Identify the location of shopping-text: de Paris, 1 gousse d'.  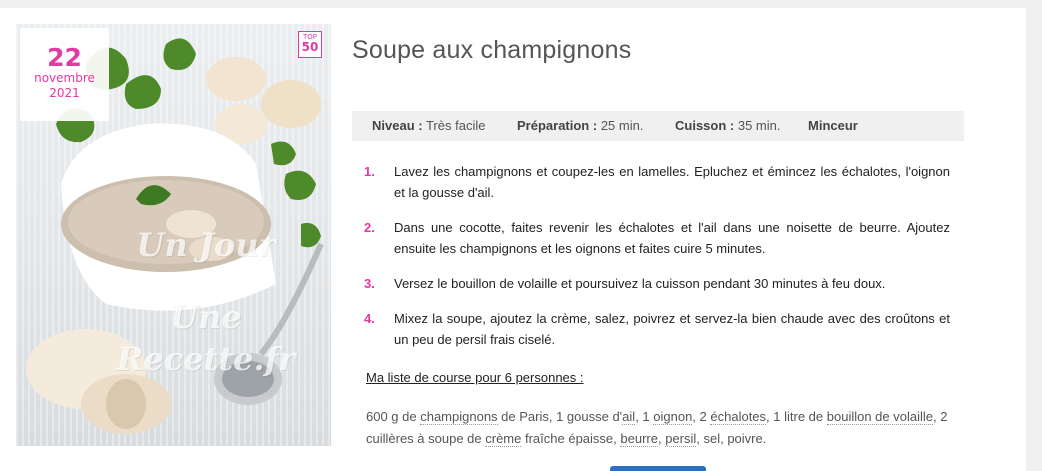
(560, 416).